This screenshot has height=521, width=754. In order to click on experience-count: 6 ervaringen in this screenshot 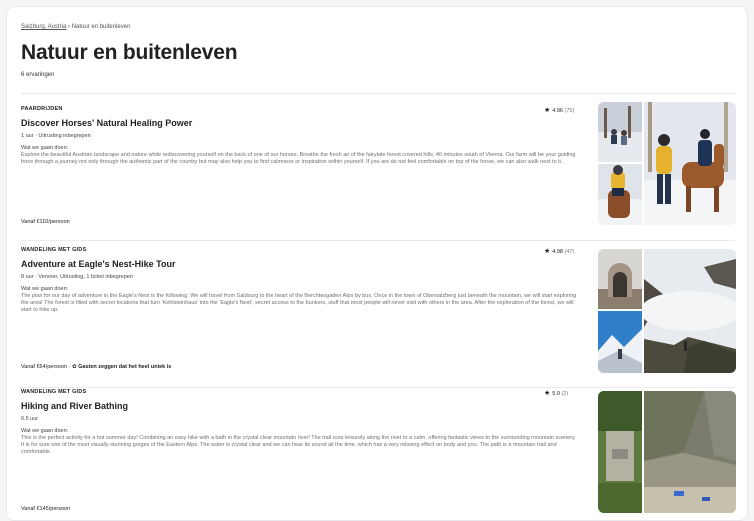, I will do `click(38, 75)`.